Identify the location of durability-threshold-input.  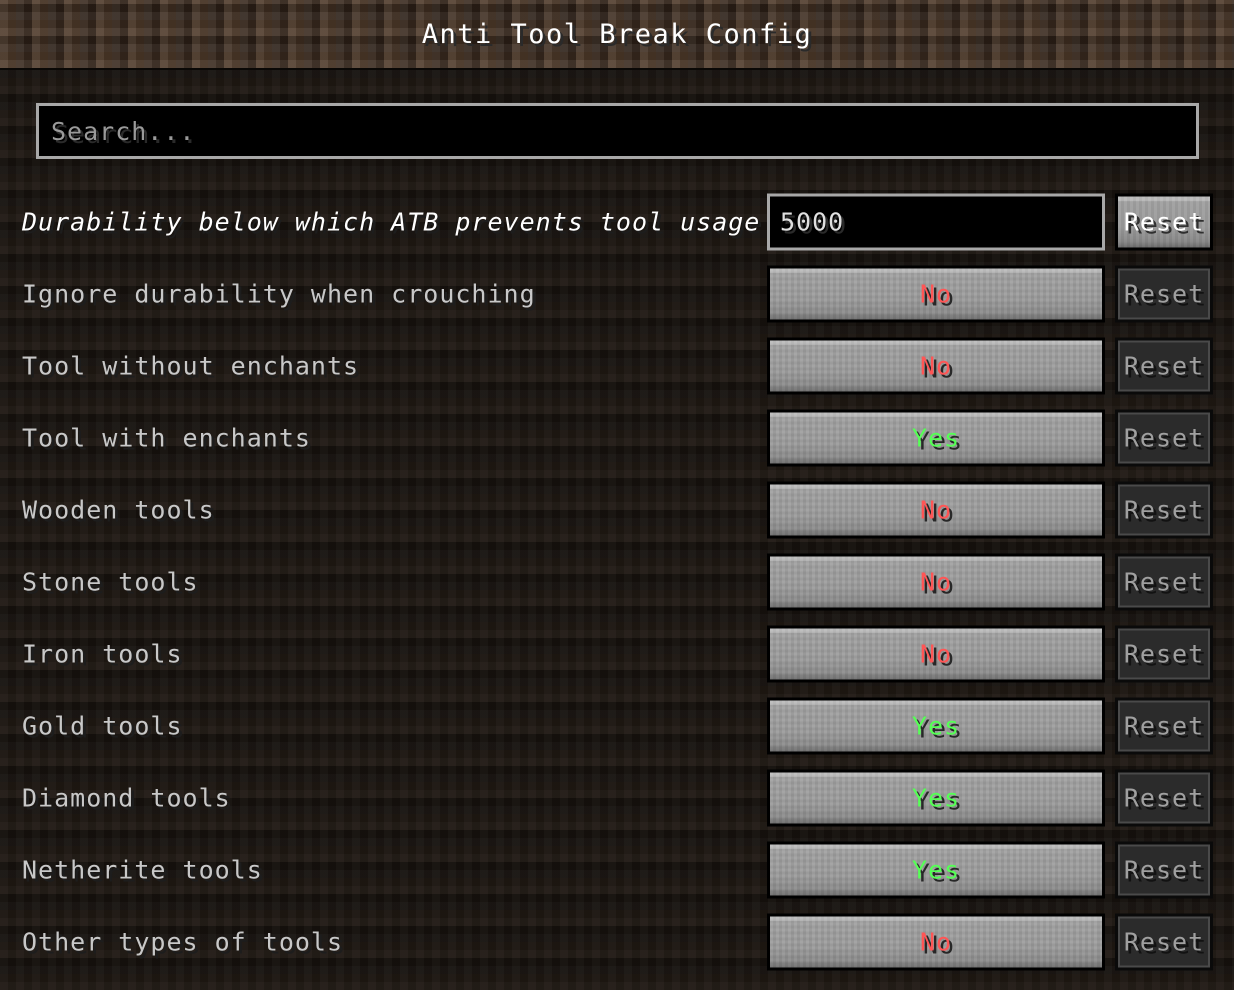
(941, 222).